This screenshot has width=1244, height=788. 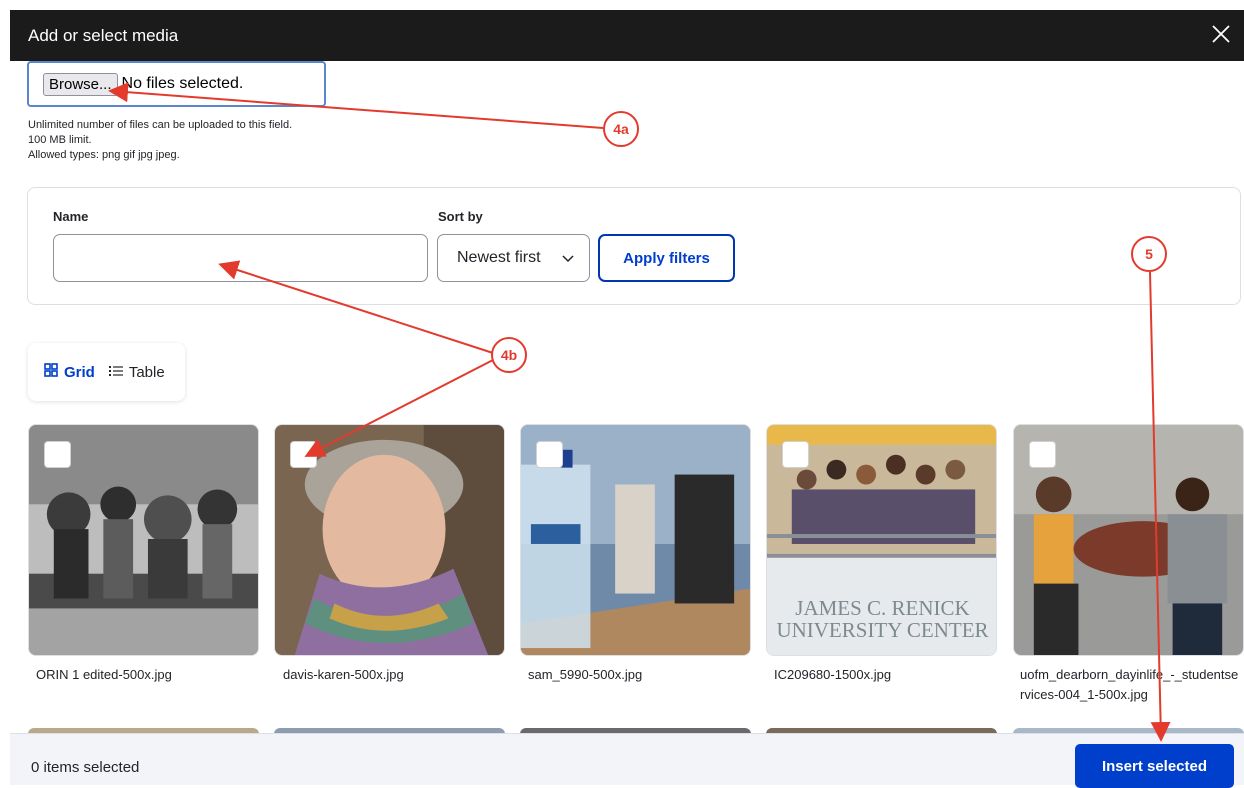 I want to click on table-view-tab: Table, so click(x=136, y=372).